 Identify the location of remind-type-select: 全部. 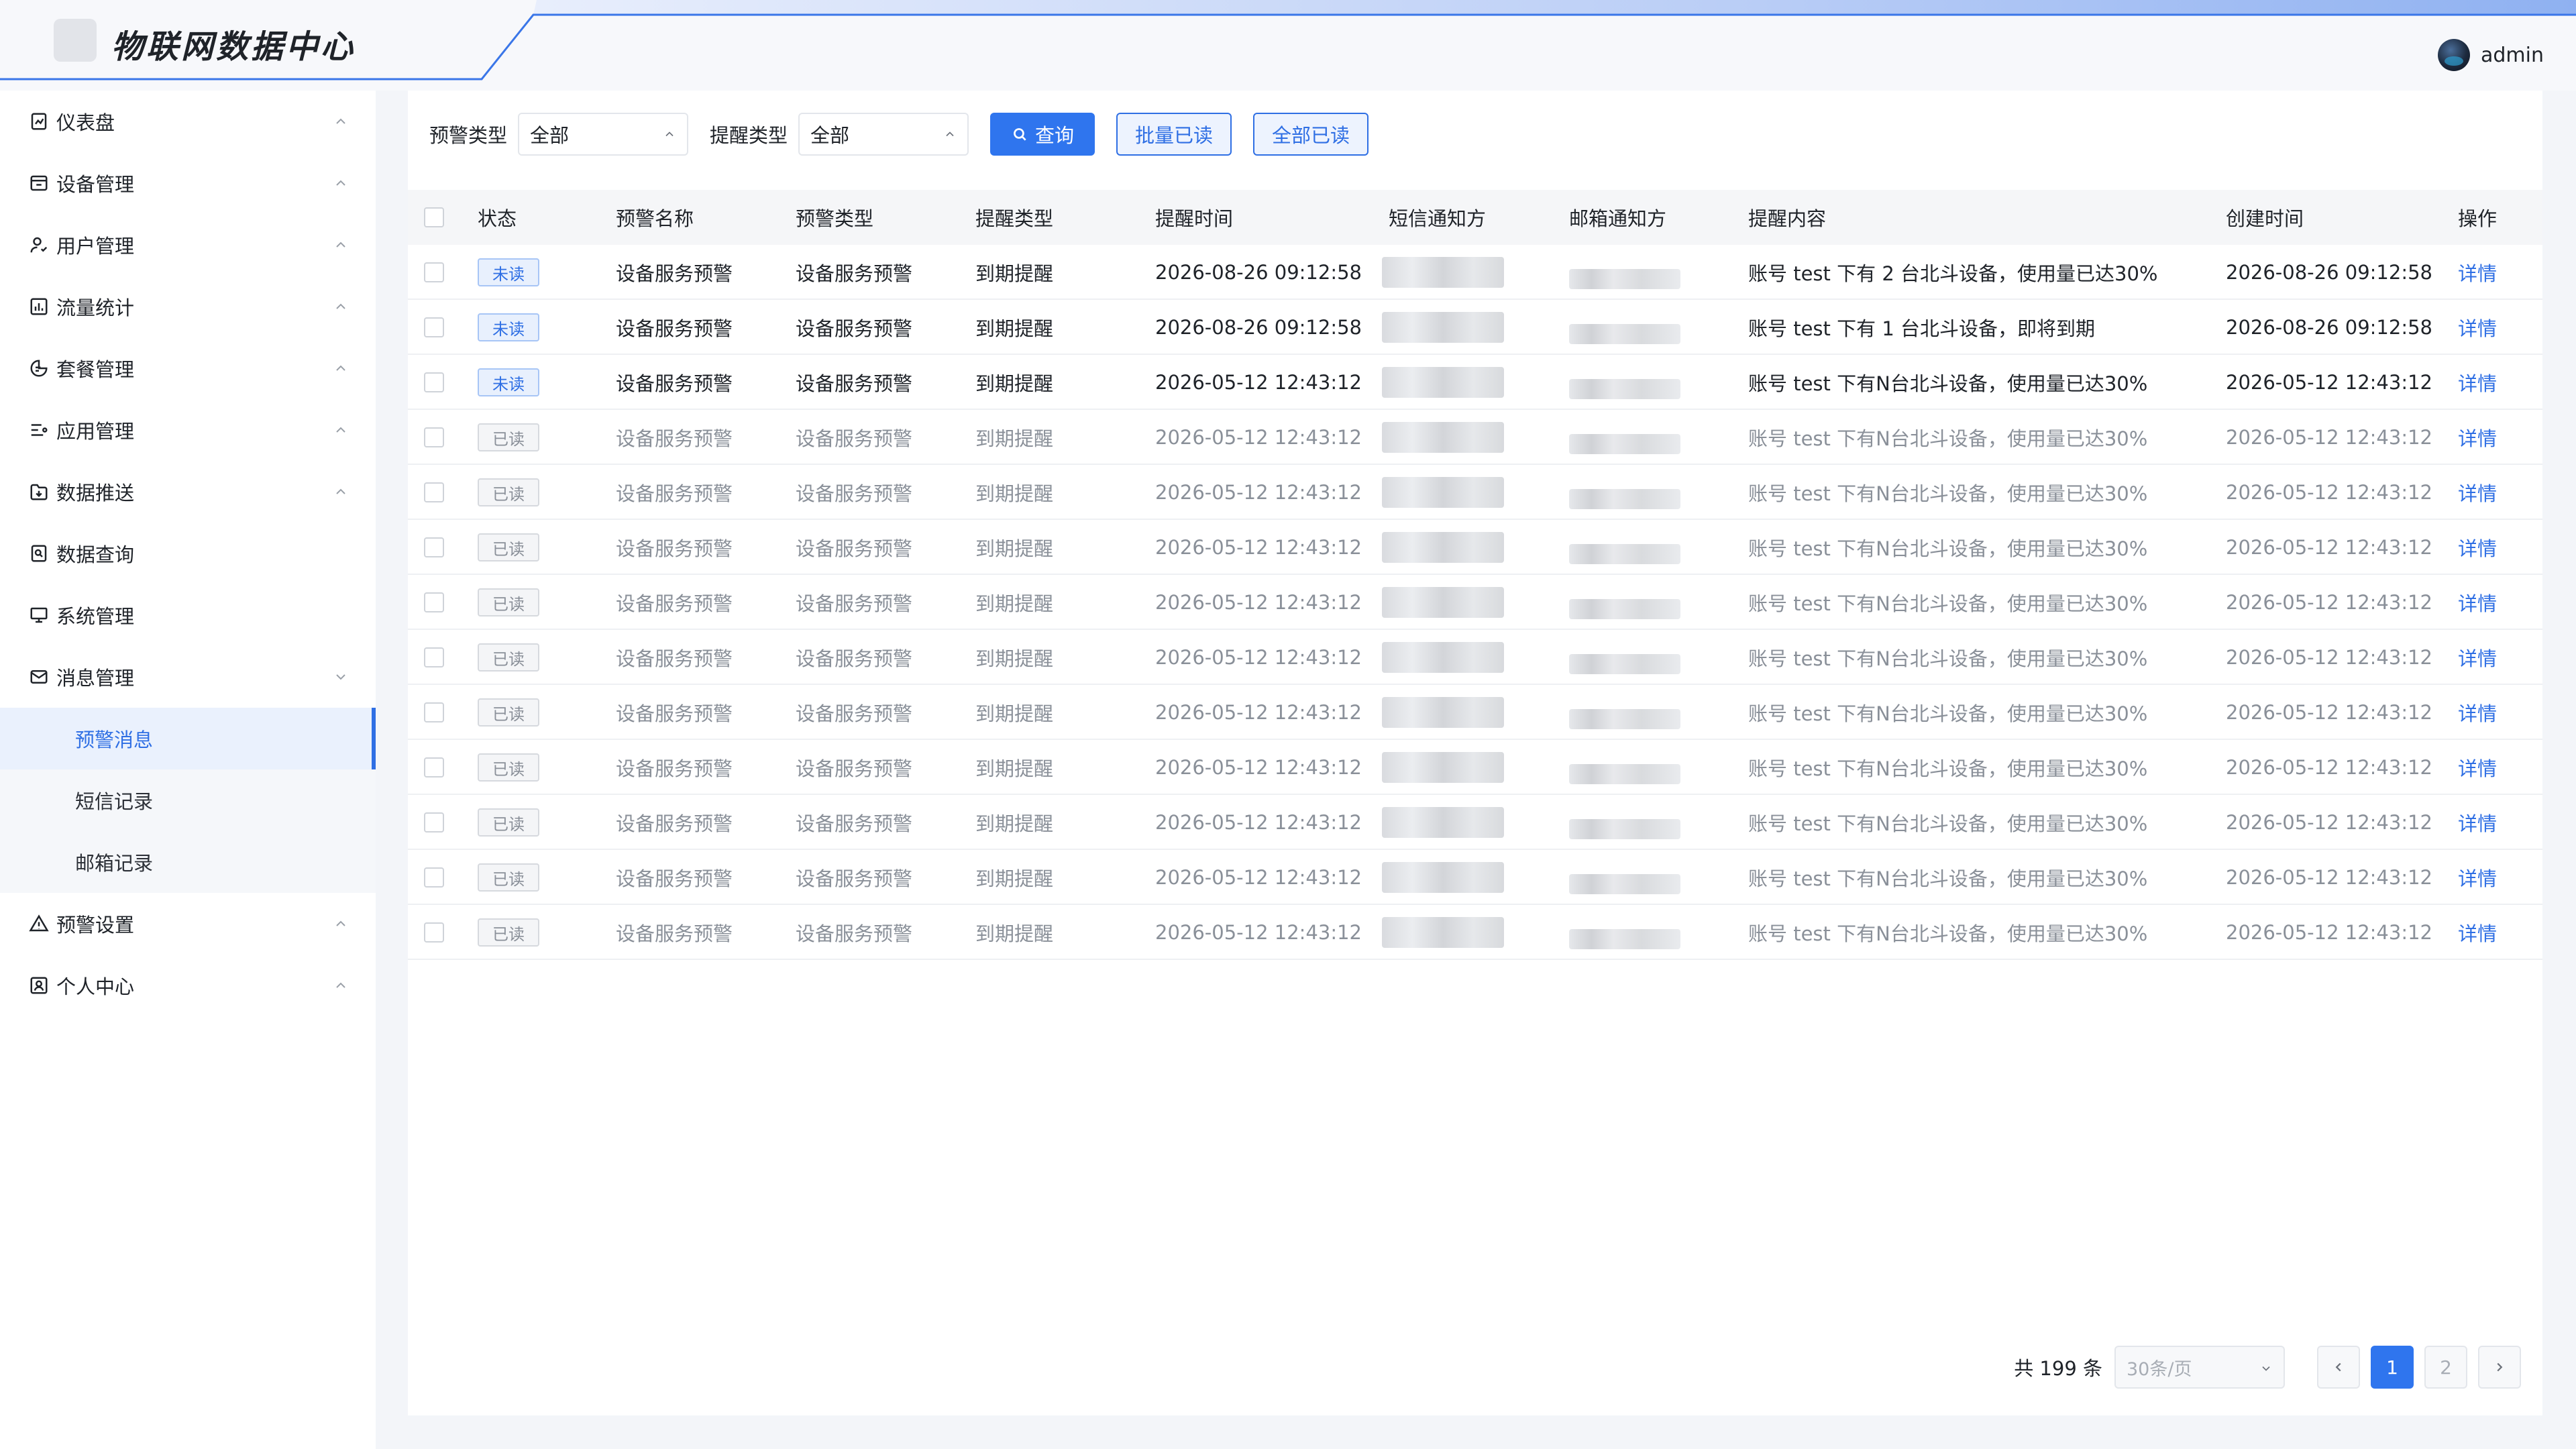
(883, 134).